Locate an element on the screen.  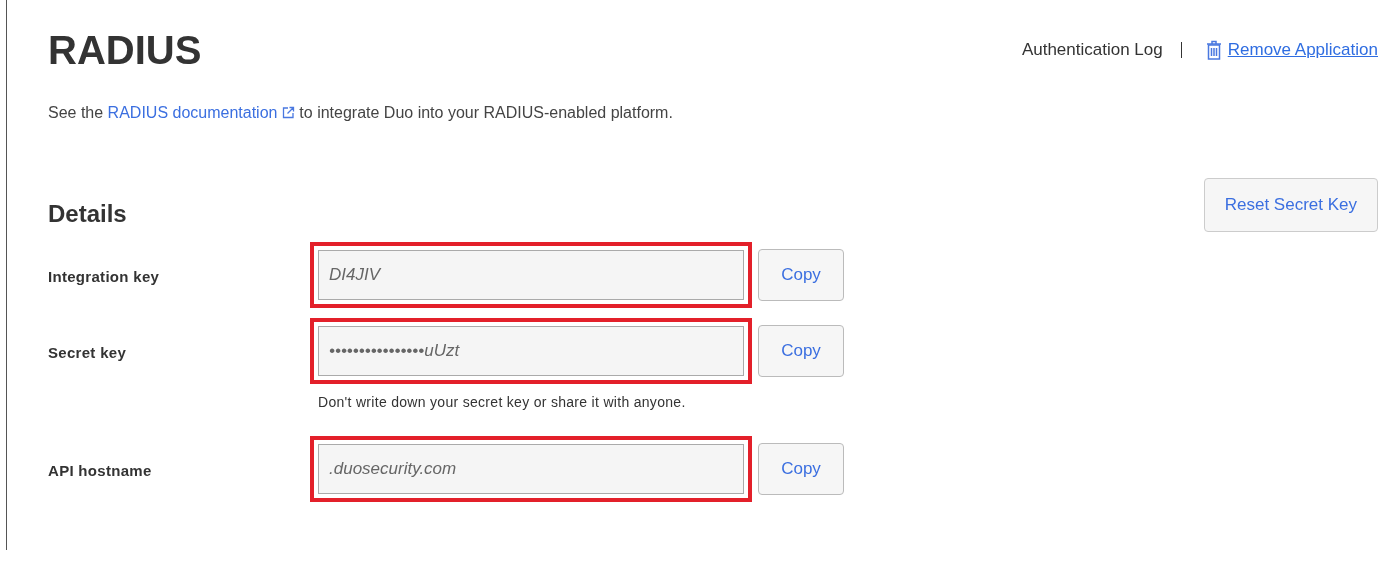
authentication-log-link: Authentication Log is located at coordinates (1092, 50).